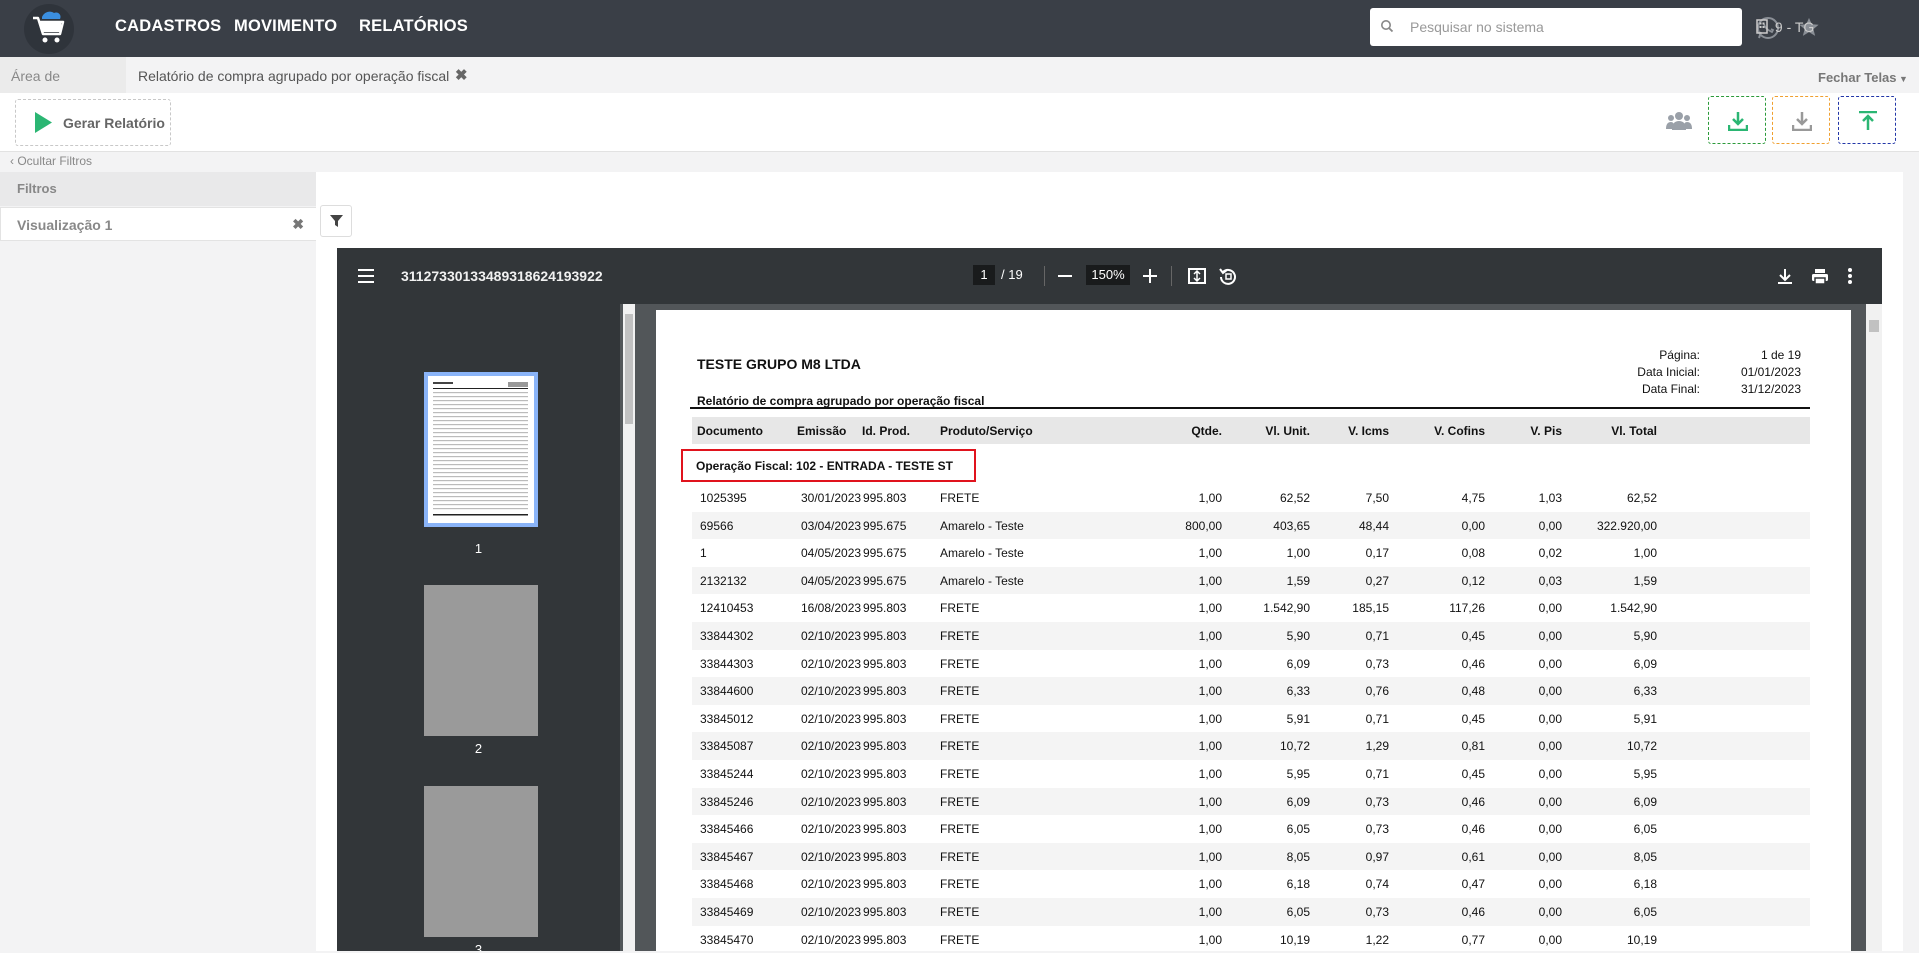  Describe the element at coordinates (1467, 608) in the screenshot. I see `table-cell: 117,26` at that location.